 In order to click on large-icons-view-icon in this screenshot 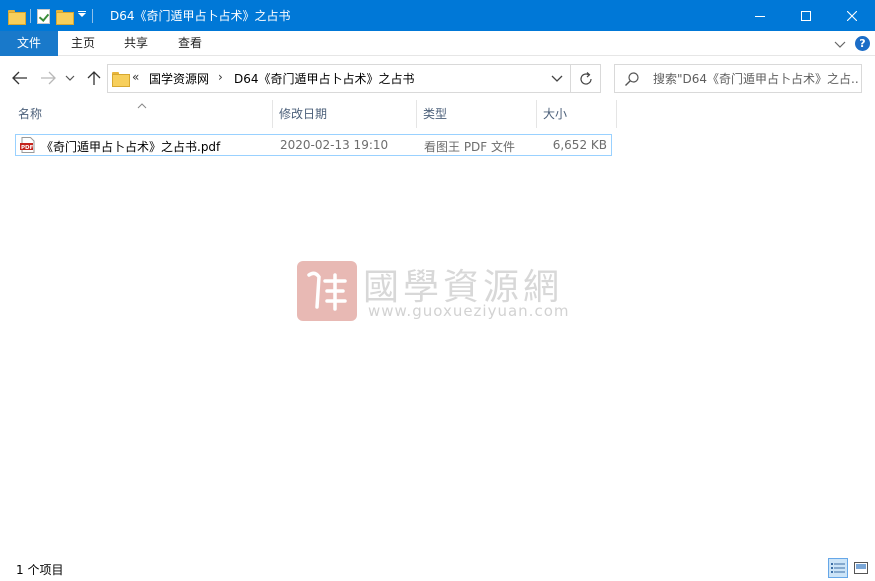, I will do `click(861, 568)`.